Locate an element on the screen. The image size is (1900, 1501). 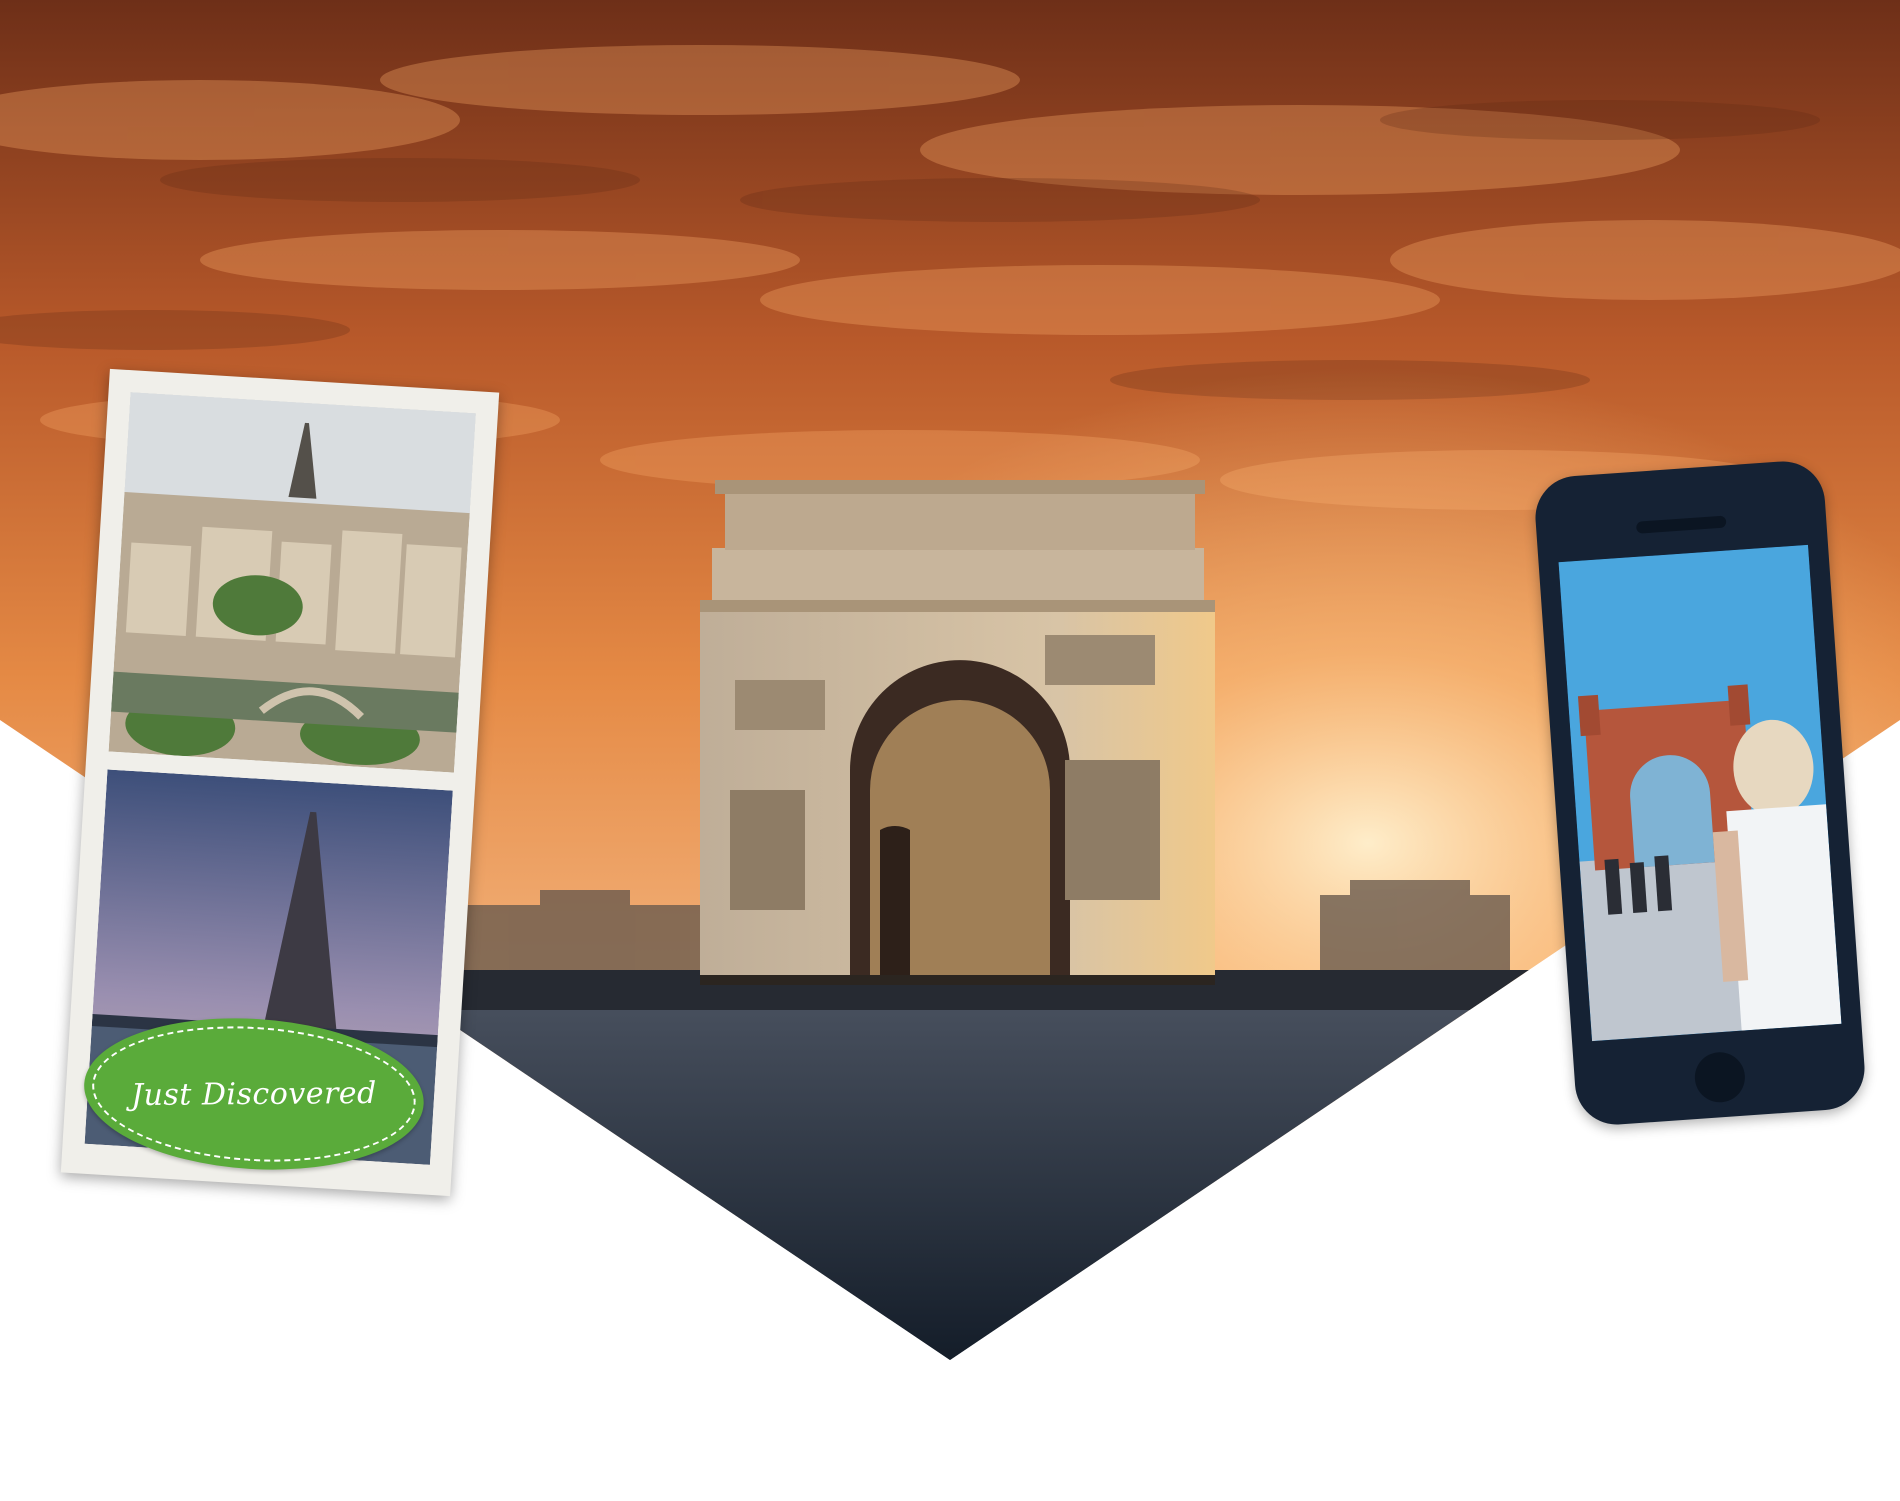
home-button is located at coordinates (1720, 1077).